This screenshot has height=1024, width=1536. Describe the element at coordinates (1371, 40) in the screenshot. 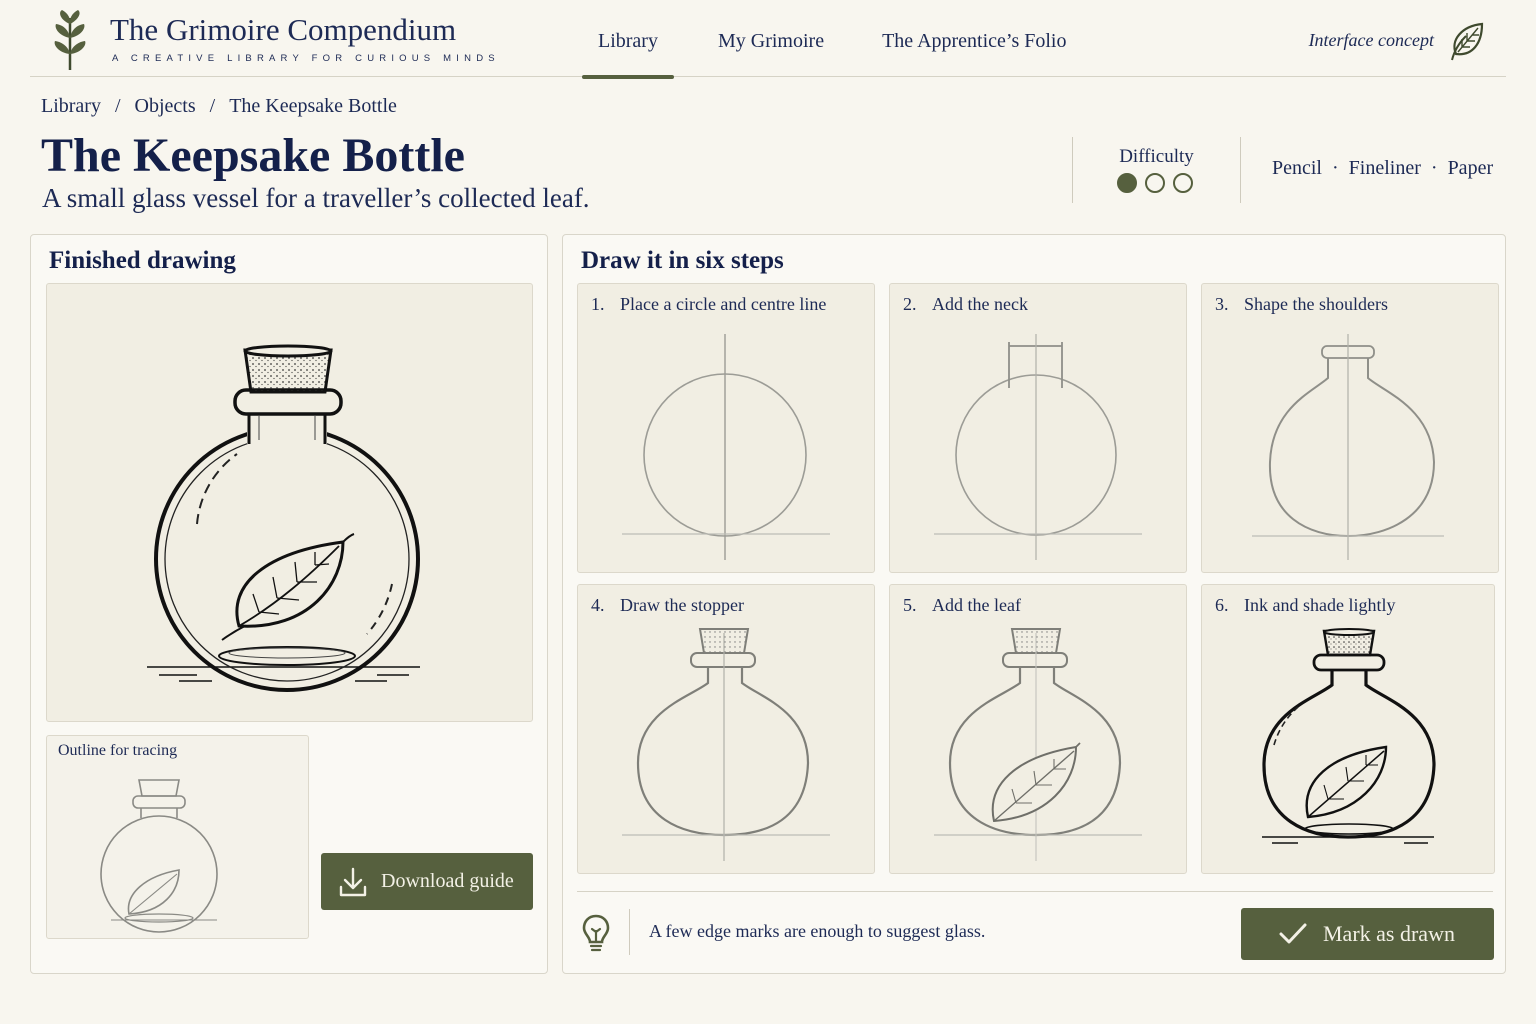

I see `interface-concept-label: Interface concept` at that location.